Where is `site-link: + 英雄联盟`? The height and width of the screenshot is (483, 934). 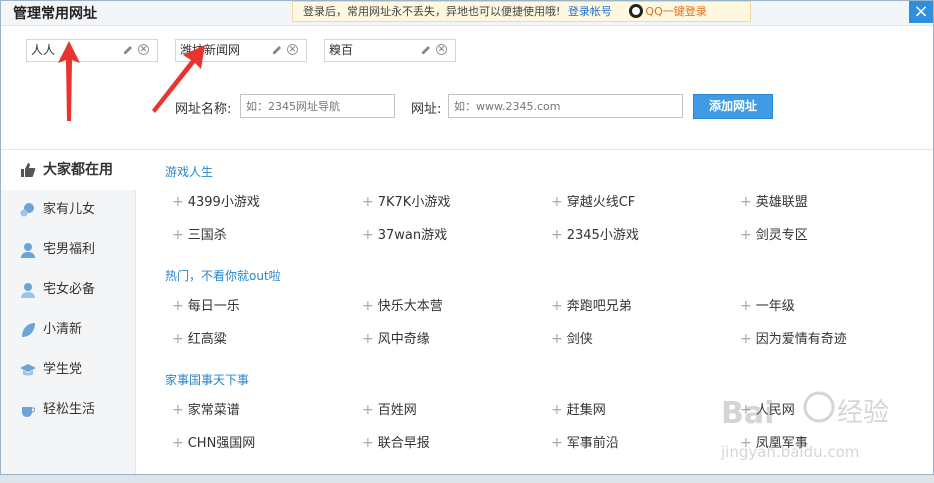 site-link: + 英雄联盟 is located at coordinates (774, 200).